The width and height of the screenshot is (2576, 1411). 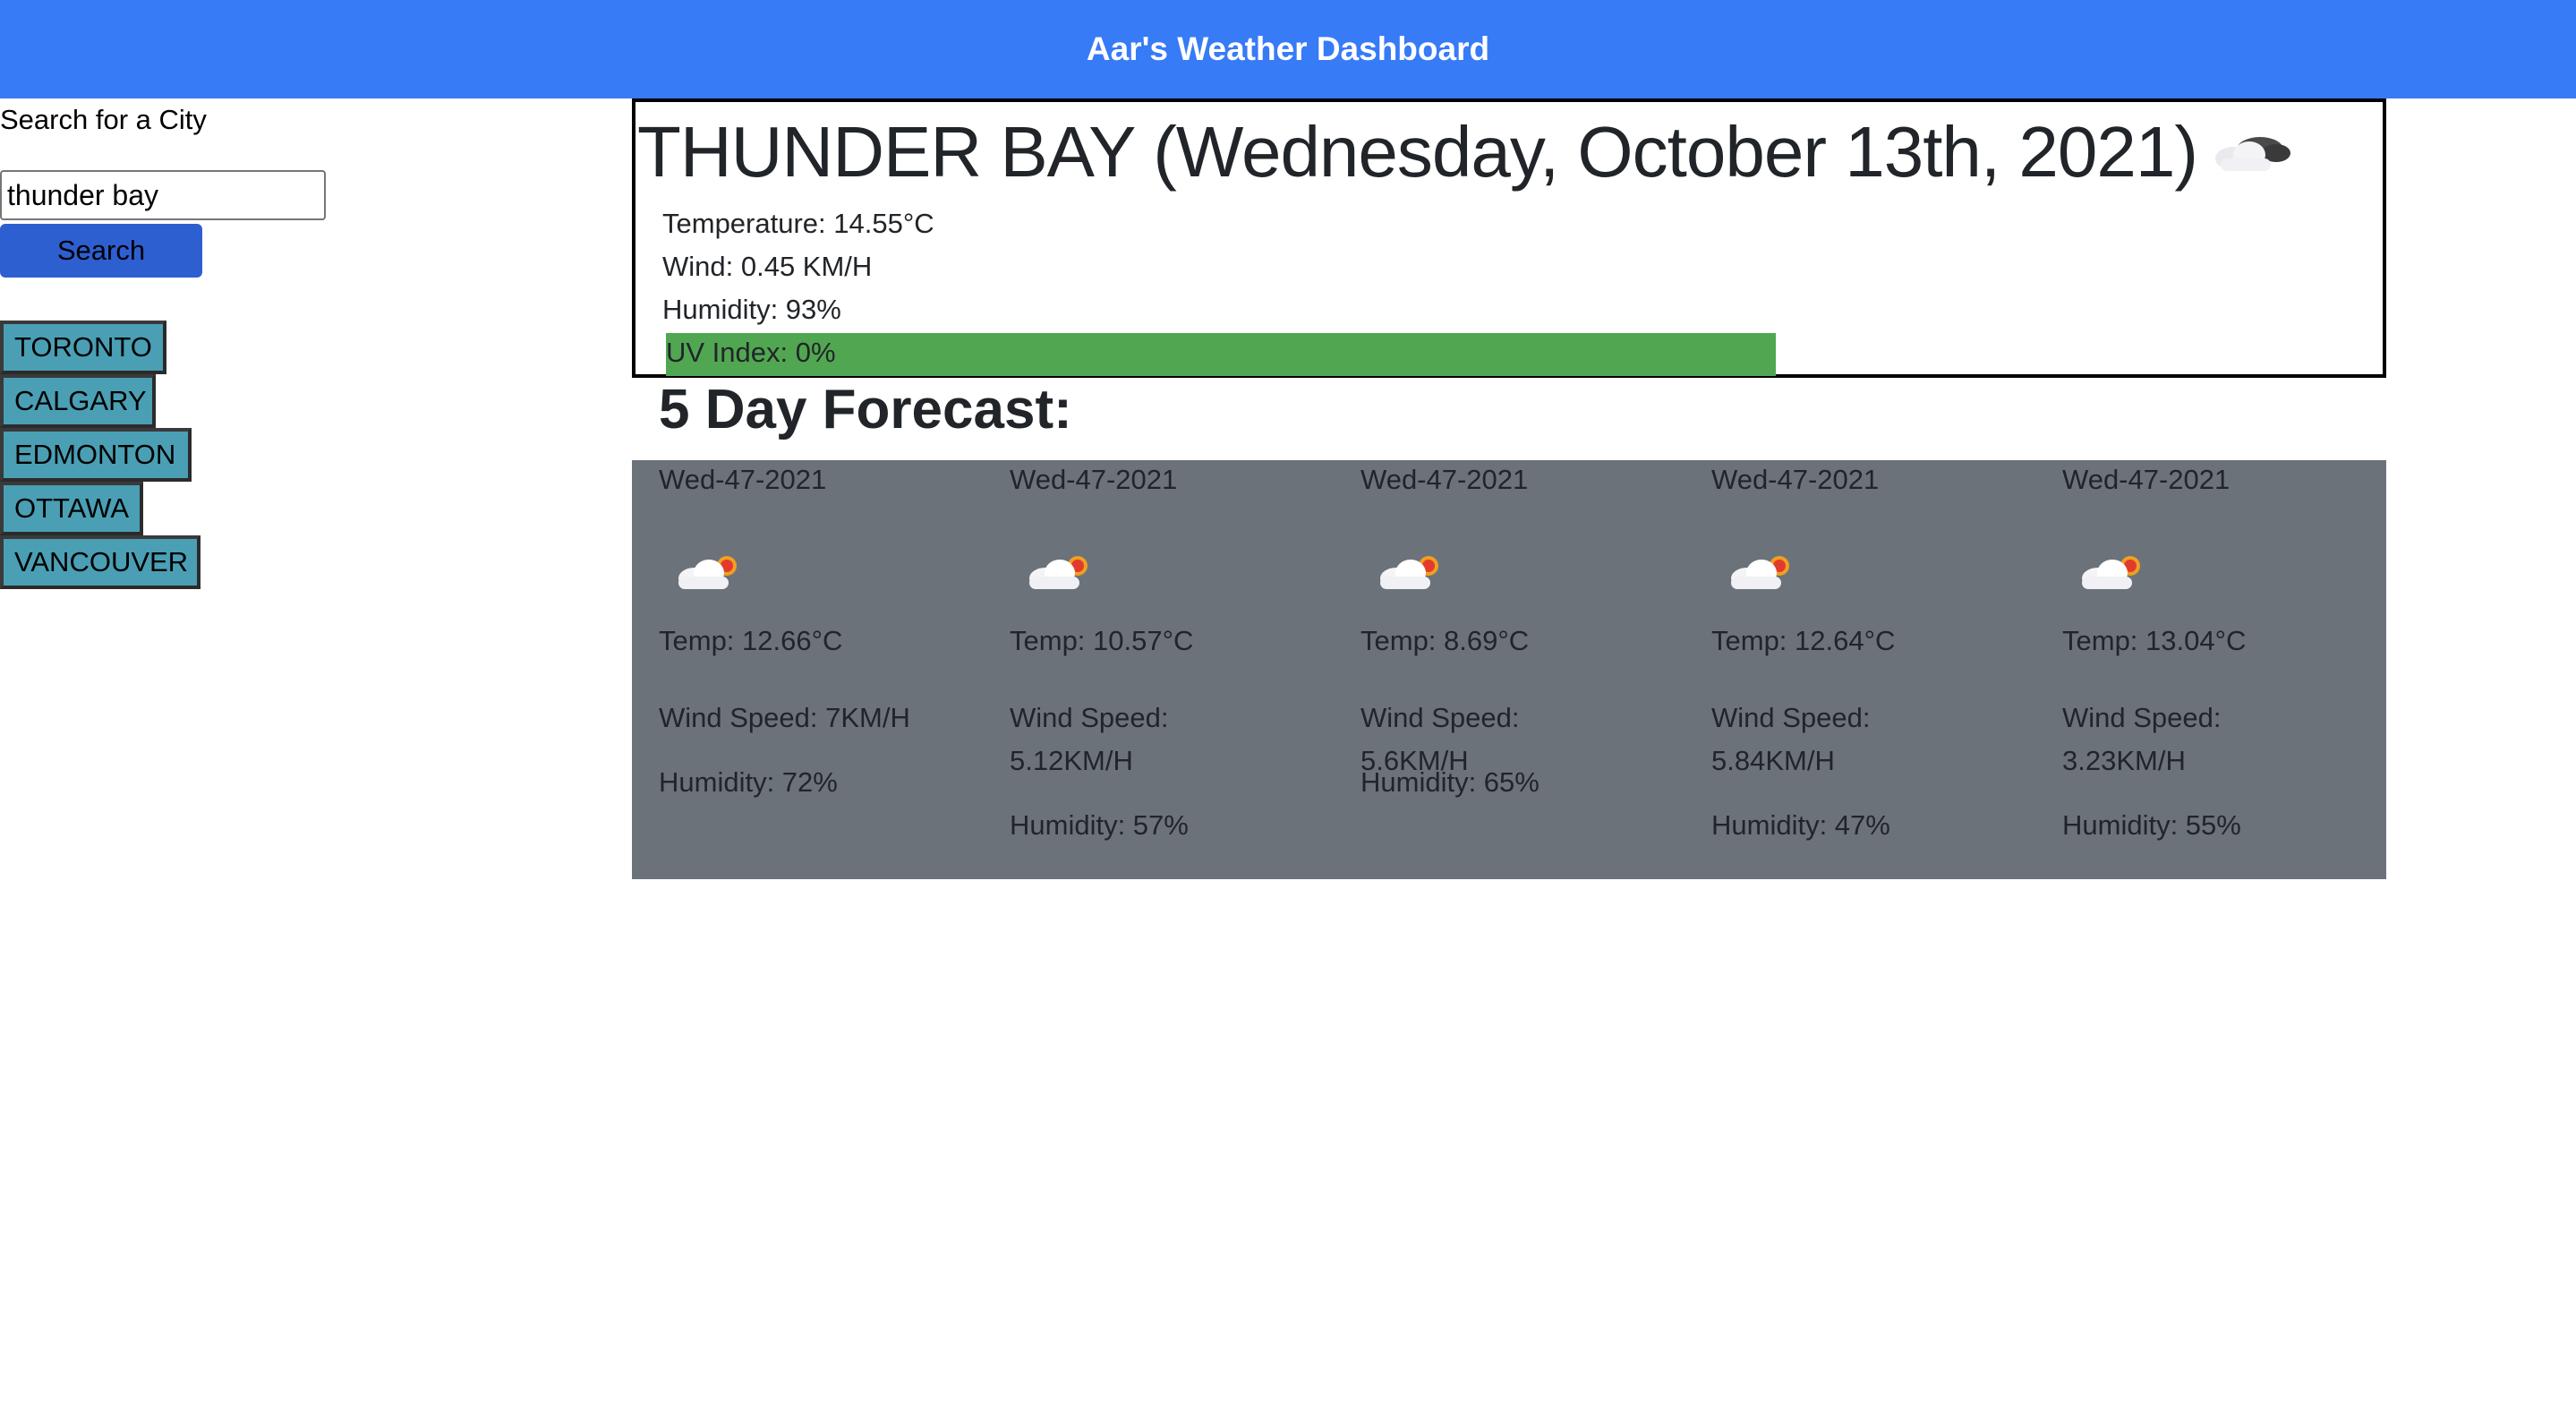 What do you see at coordinates (767, 266) in the screenshot?
I see `current-wind: Wind: 0.45 KM/H` at bounding box center [767, 266].